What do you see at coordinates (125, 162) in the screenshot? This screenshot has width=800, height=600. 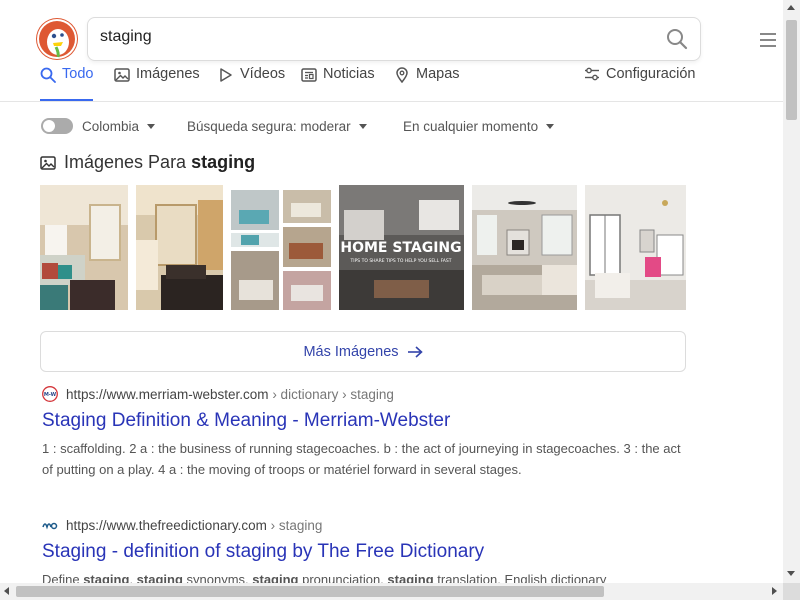 I see `images-heading-prefix: Imágenes Para` at bounding box center [125, 162].